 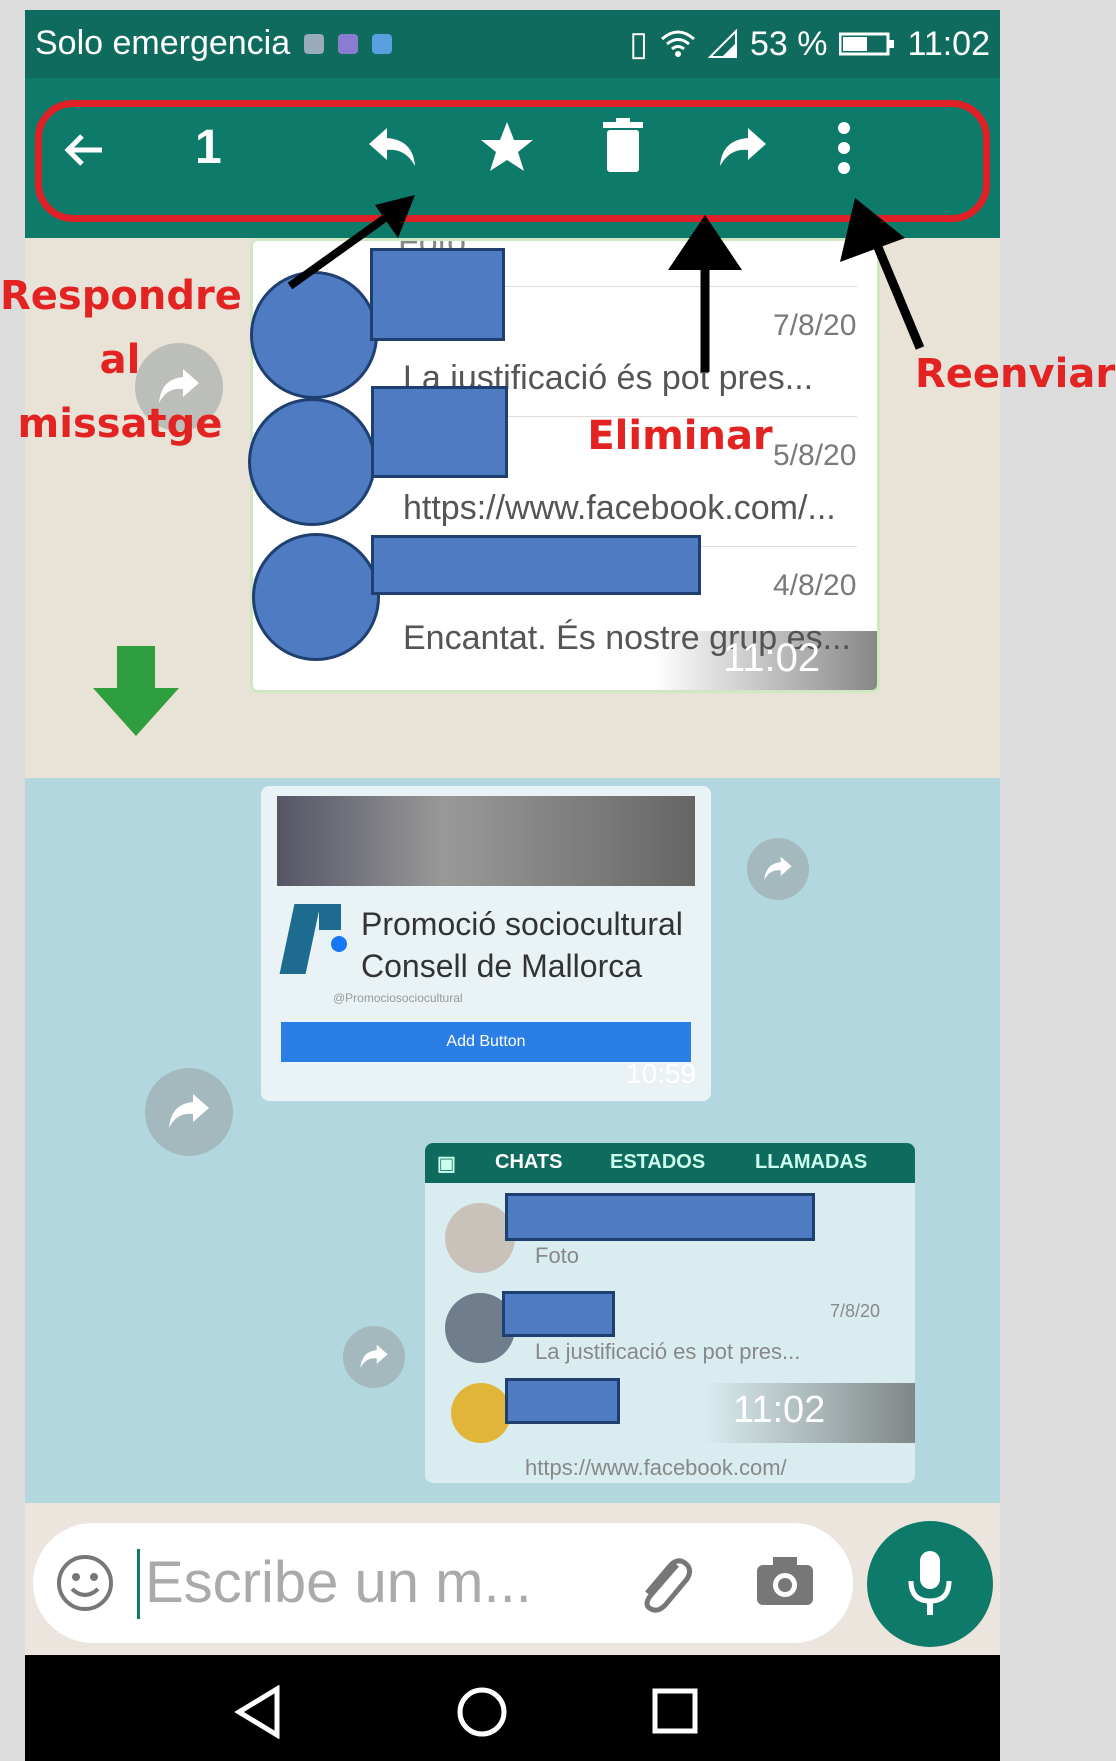 What do you see at coordinates (337, 252) in the screenshot?
I see `reply-arrow` at bounding box center [337, 252].